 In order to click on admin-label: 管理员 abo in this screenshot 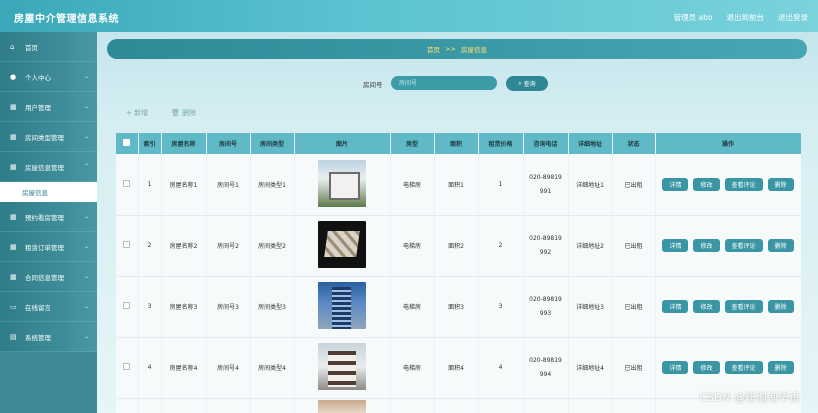, I will do `click(693, 17)`.